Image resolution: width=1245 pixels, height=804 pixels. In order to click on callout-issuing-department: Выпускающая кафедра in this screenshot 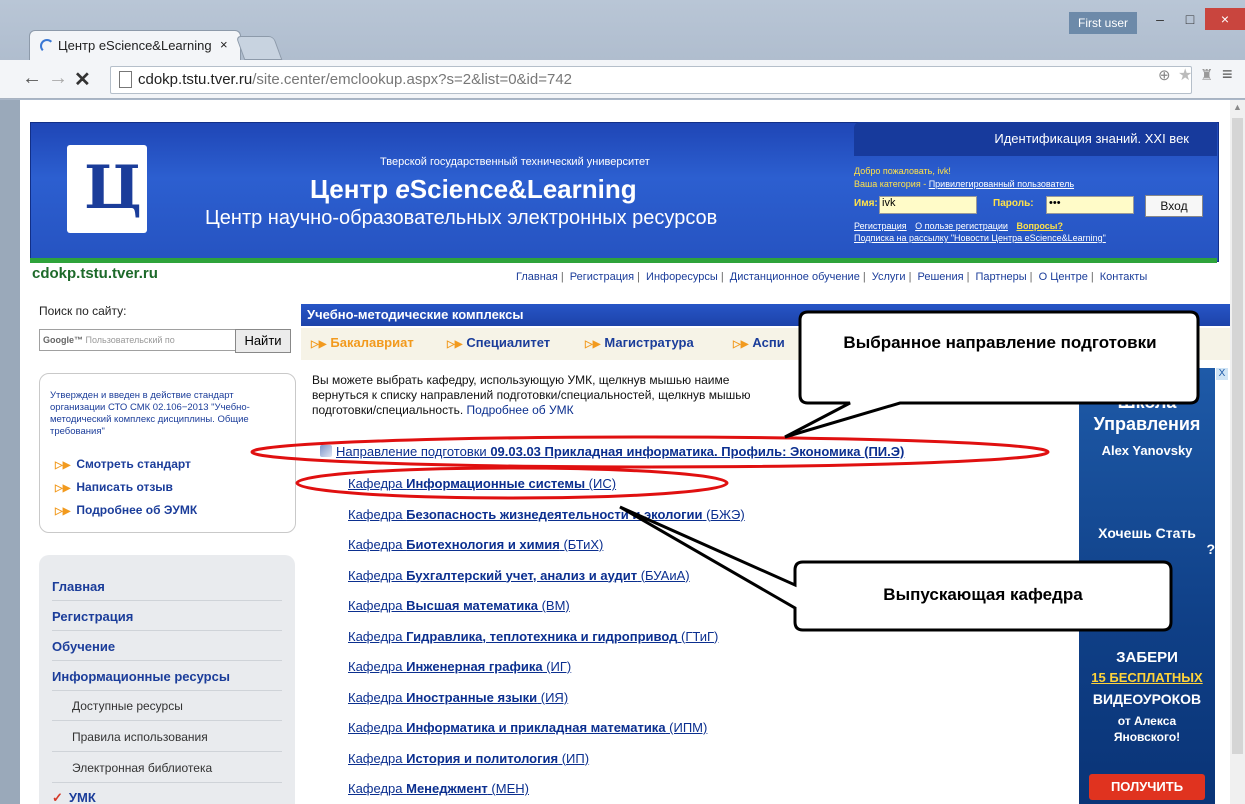, I will do `click(983, 594)`.